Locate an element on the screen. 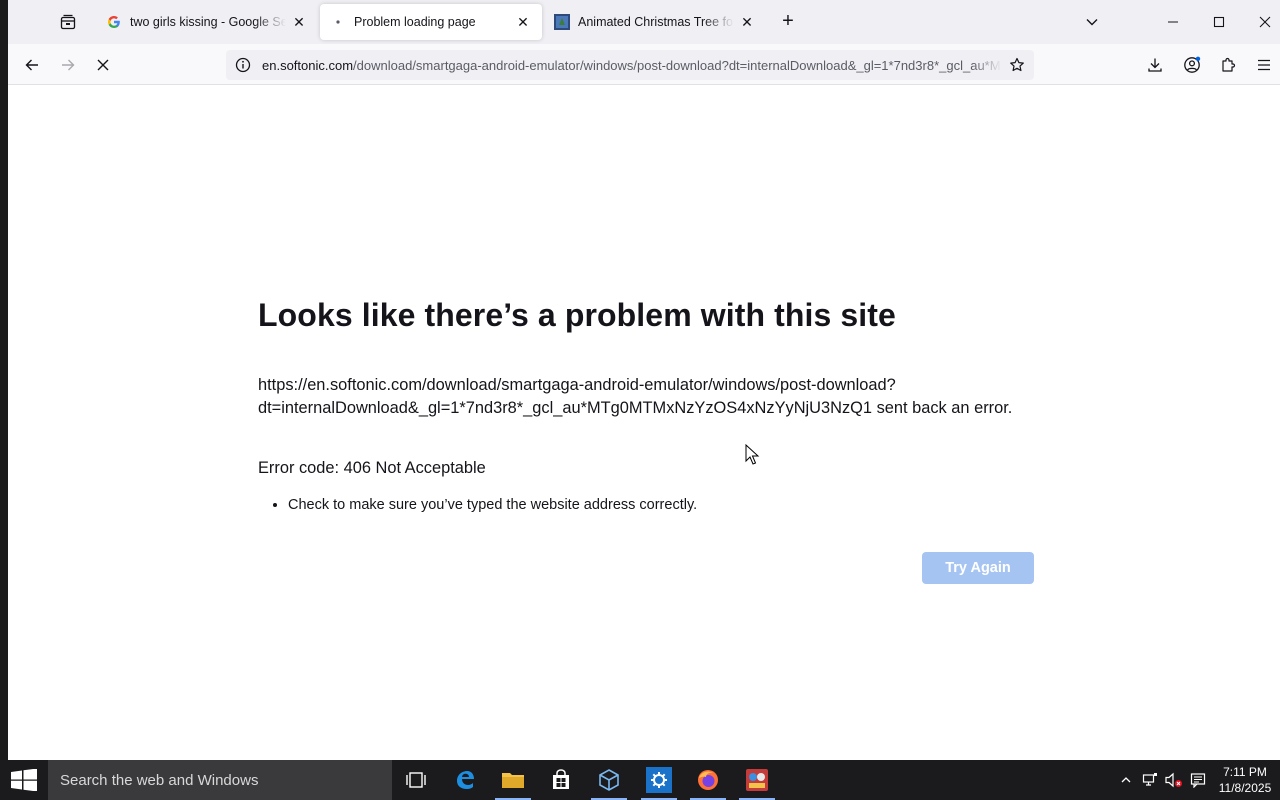 This screenshot has width=1280, height=800. star-icon is located at coordinates (1017, 64).